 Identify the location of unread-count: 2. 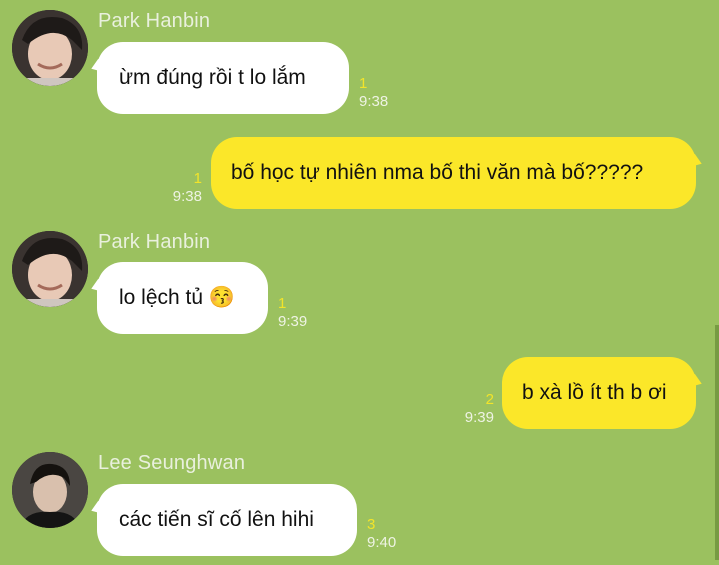
(489, 399).